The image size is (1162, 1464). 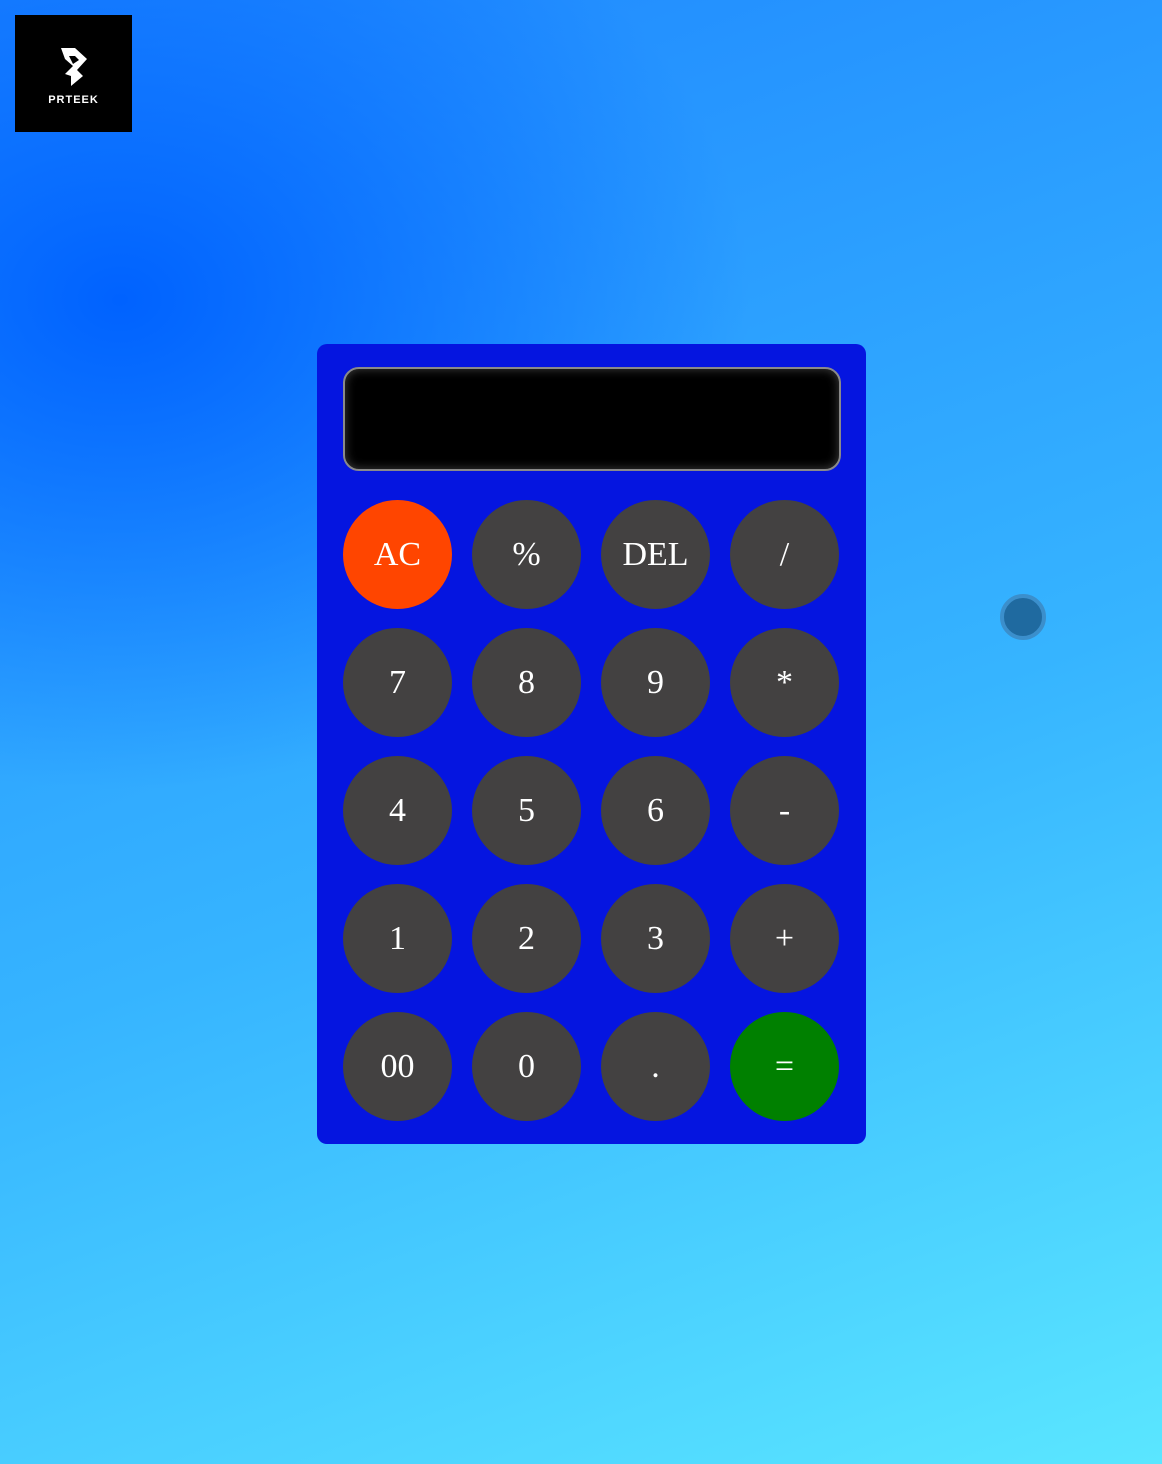 What do you see at coordinates (784, 554) in the screenshot?
I see `divide-button: /` at bounding box center [784, 554].